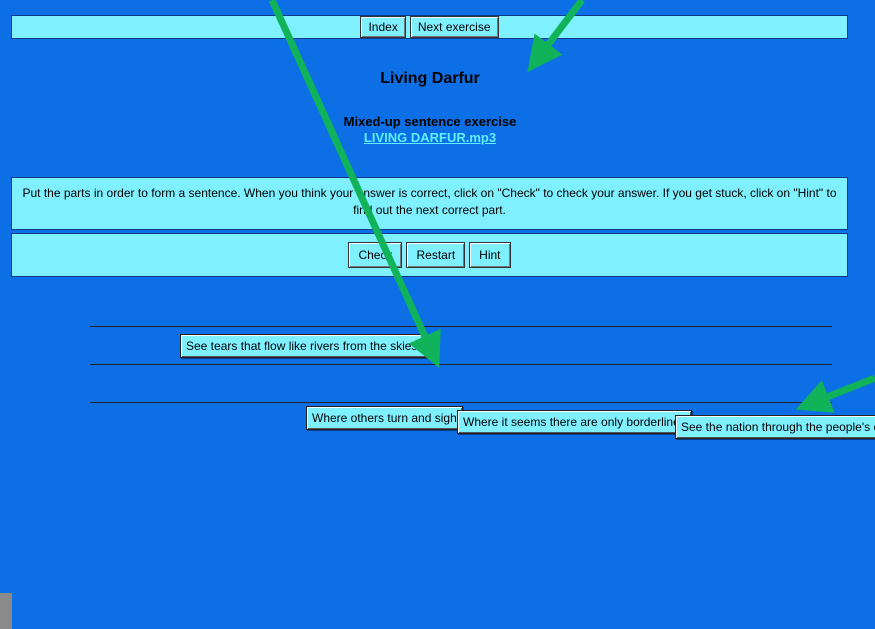 This screenshot has width=875, height=629. I want to click on sentence-part-chip: See the nation through the people's eyes, so click(775, 427).